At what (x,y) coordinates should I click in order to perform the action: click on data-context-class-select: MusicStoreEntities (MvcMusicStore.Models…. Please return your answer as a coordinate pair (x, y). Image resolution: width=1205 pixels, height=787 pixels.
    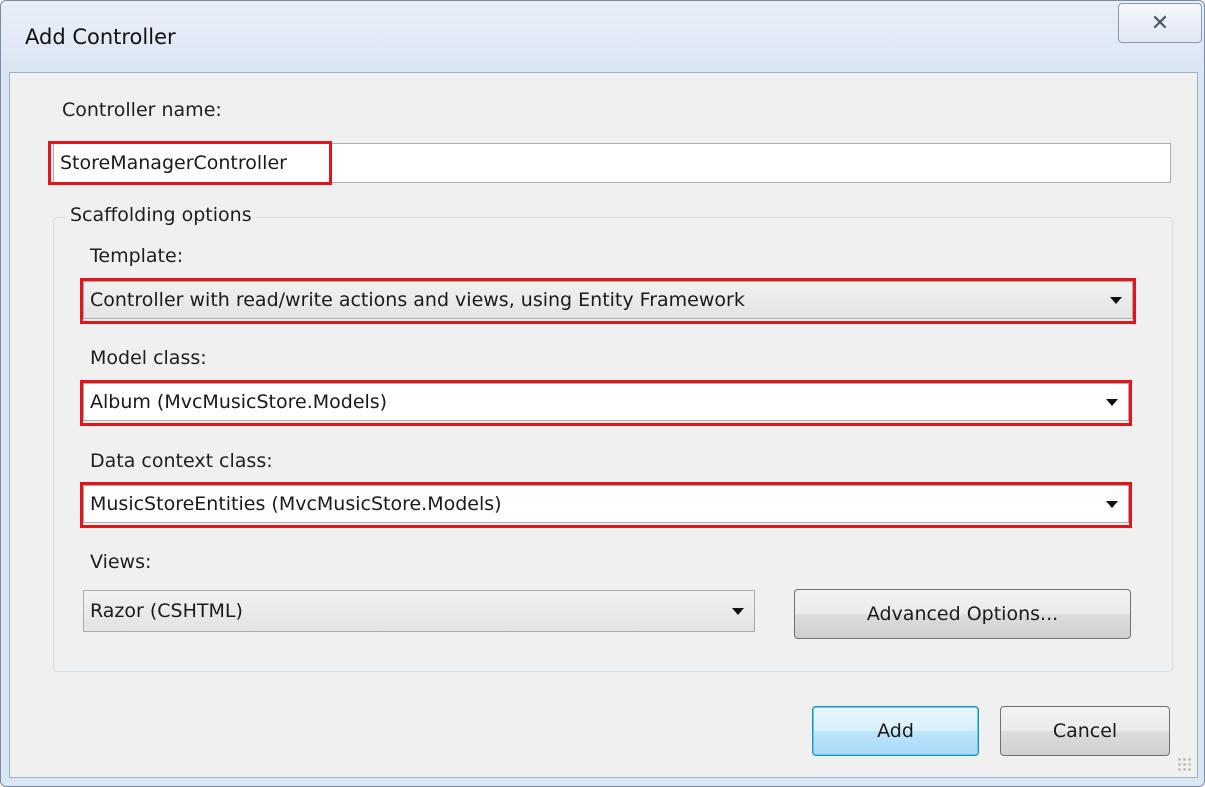
    Looking at the image, I should click on (606, 504).